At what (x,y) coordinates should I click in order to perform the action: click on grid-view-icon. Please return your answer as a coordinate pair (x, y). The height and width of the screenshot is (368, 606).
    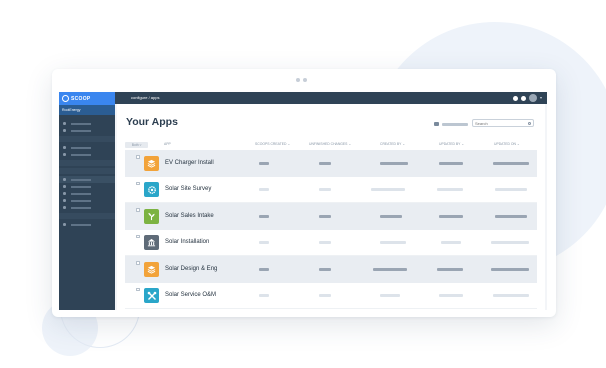
    Looking at the image, I should click on (436, 124).